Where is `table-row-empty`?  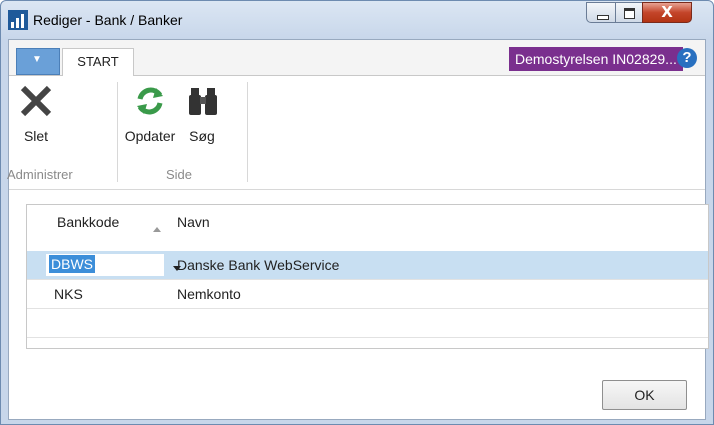 table-row-empty is located at coordinates (367, 323).